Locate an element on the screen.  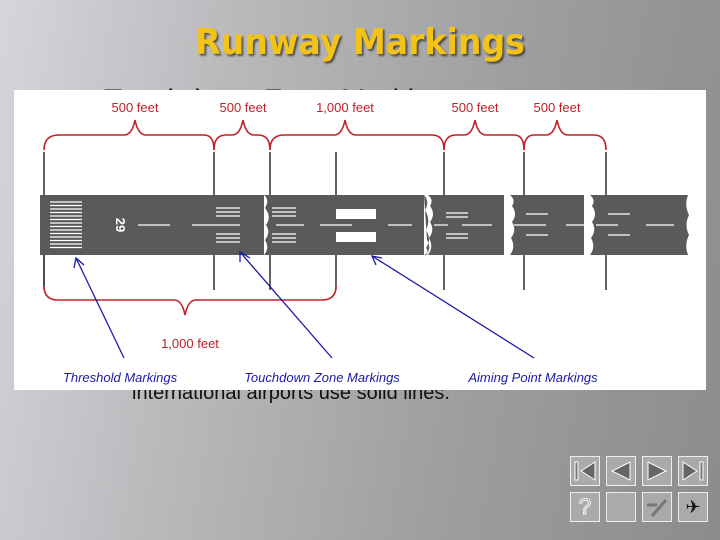
previous-icon is located at coordinates (620, 471).